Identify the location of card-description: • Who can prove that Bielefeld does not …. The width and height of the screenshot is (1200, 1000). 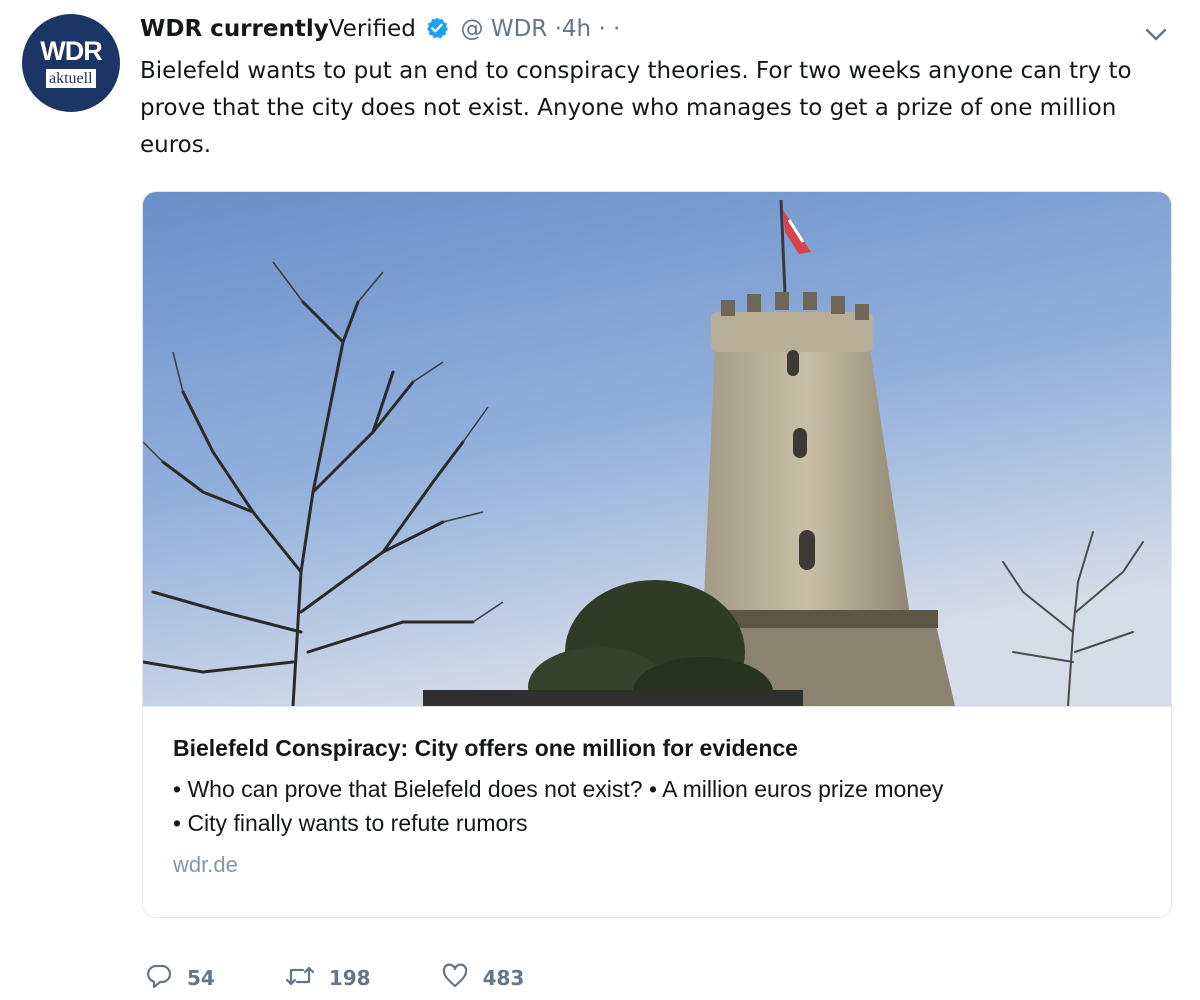
(662, 806).